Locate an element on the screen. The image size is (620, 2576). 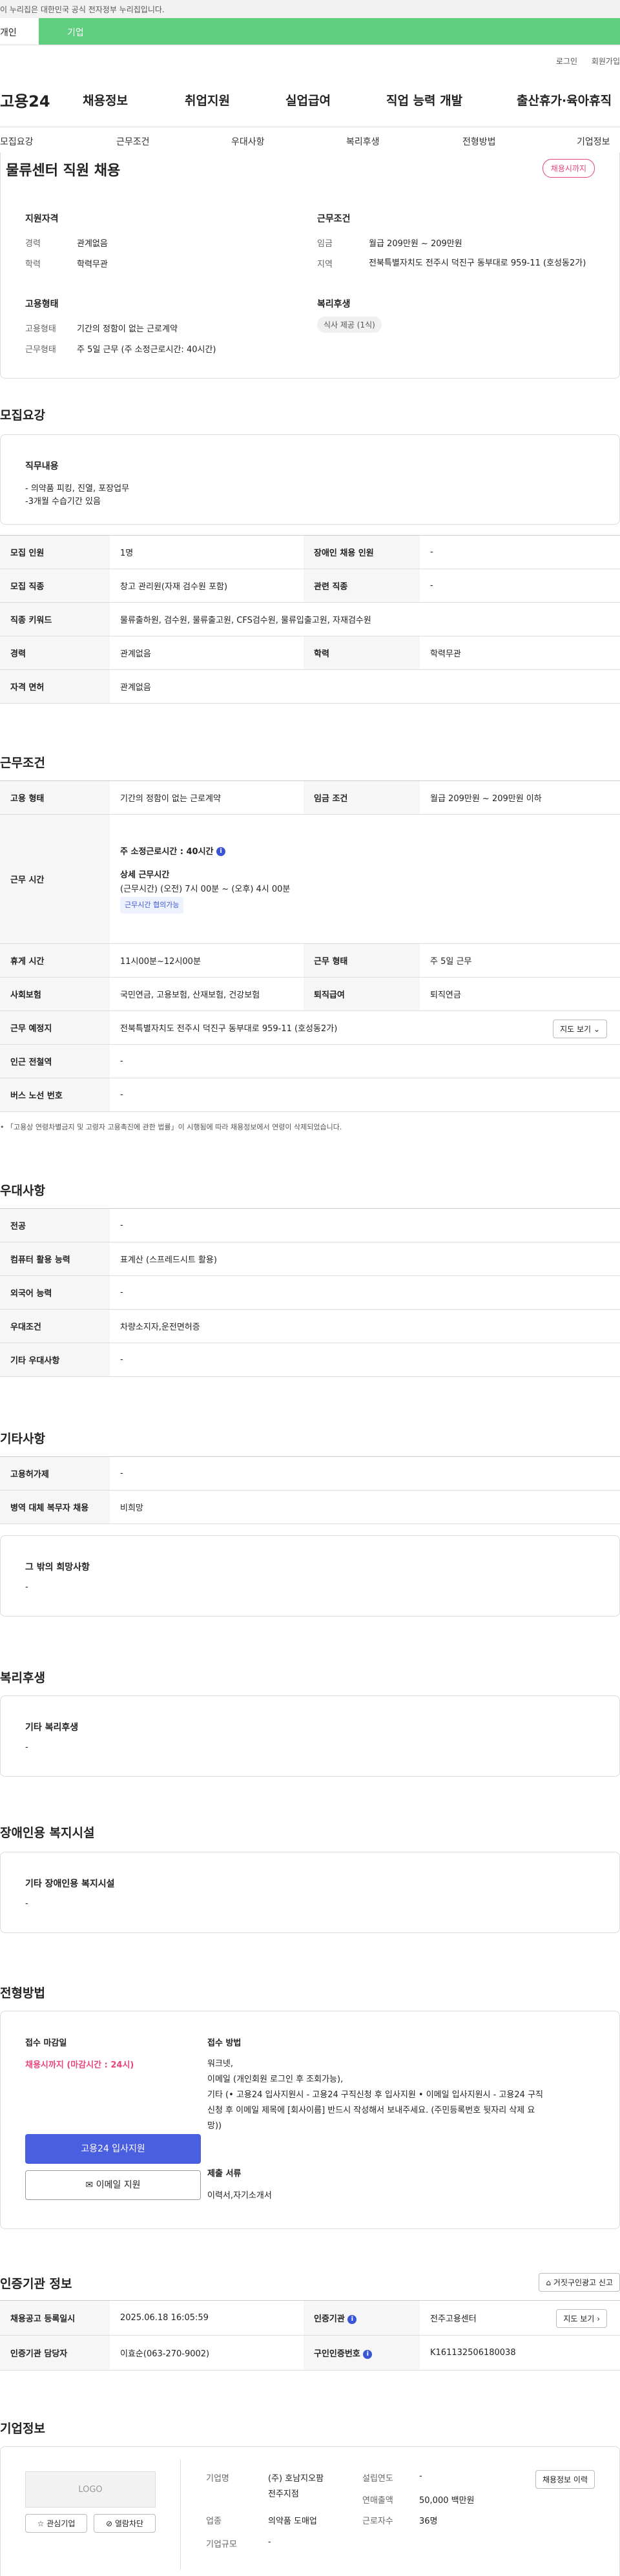
table-row: 우대조건 차량소지자,운전면허증 is located at coordinates (310, 1326).